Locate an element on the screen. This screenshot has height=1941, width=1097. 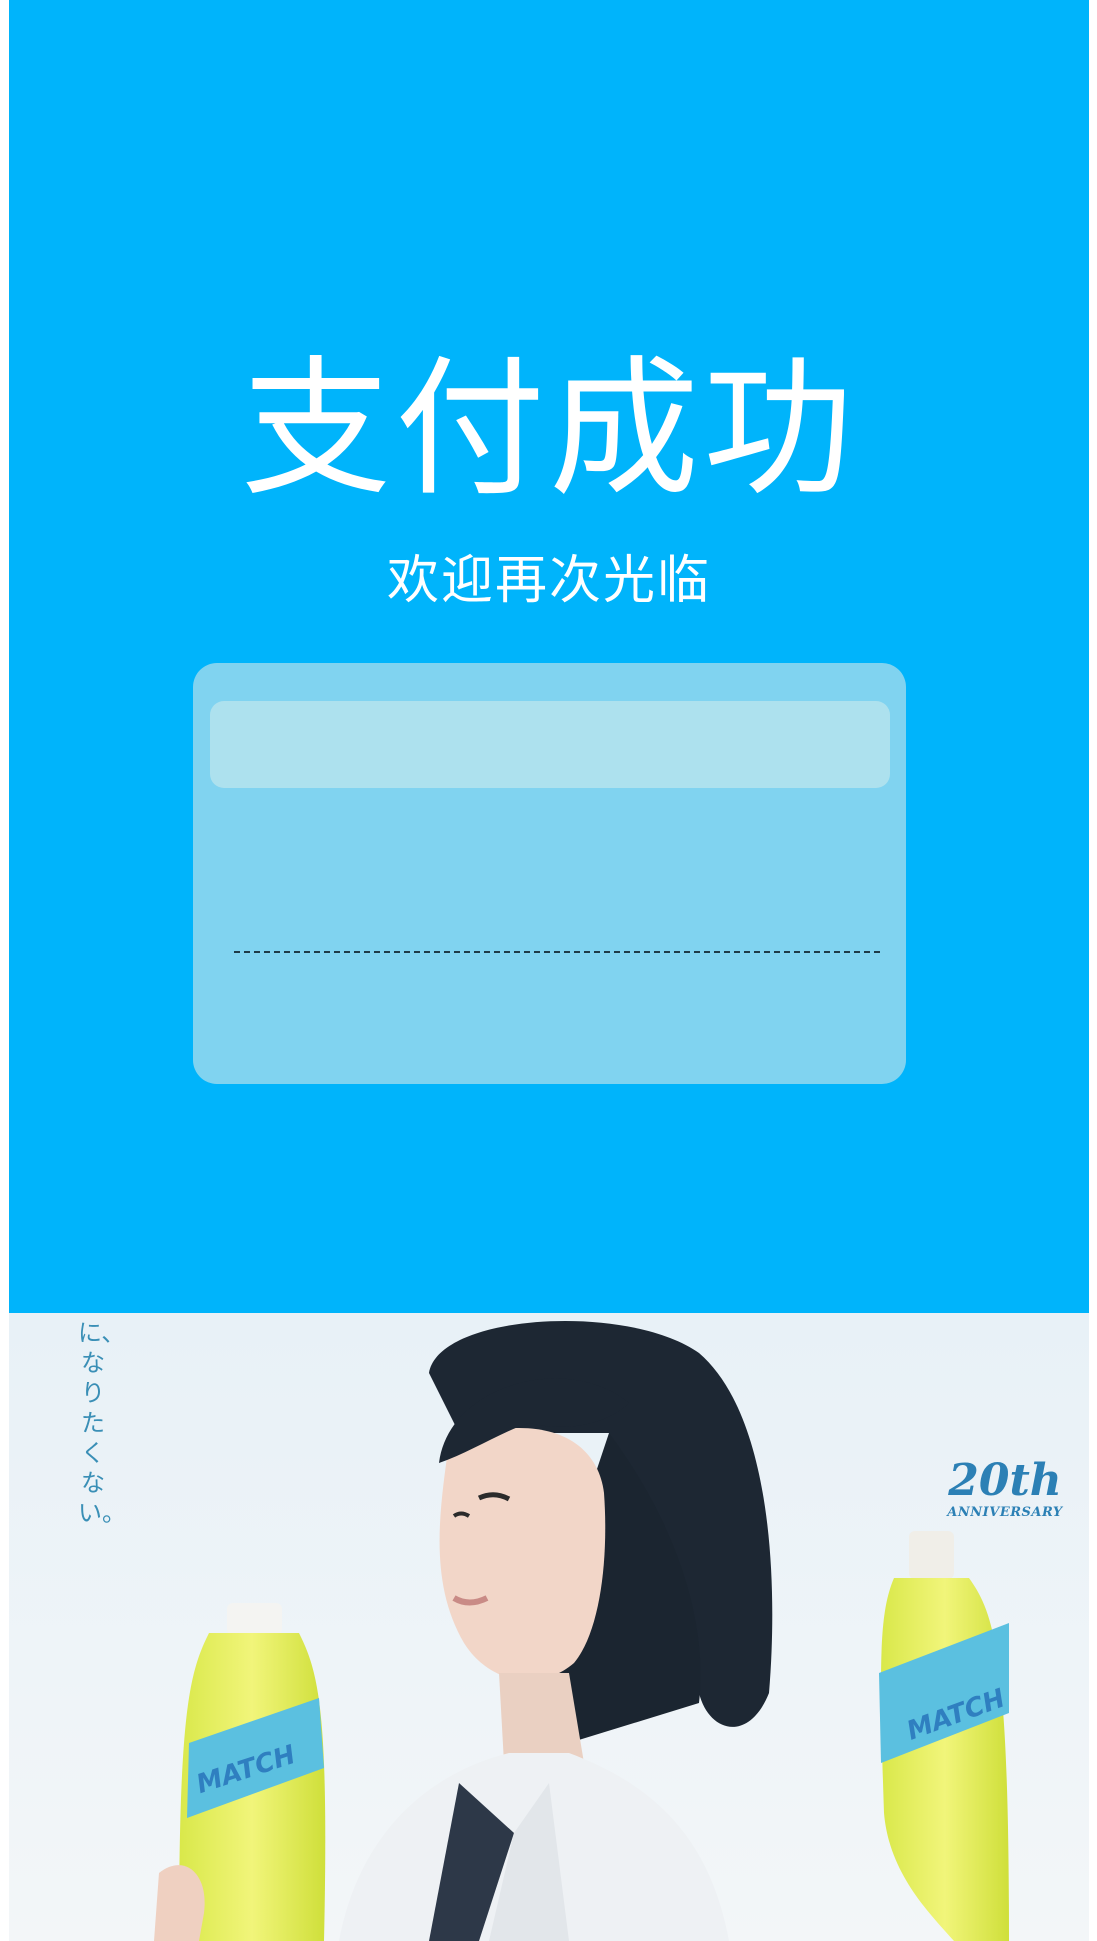
receipt-card-header is located at coordinates (550, 744).